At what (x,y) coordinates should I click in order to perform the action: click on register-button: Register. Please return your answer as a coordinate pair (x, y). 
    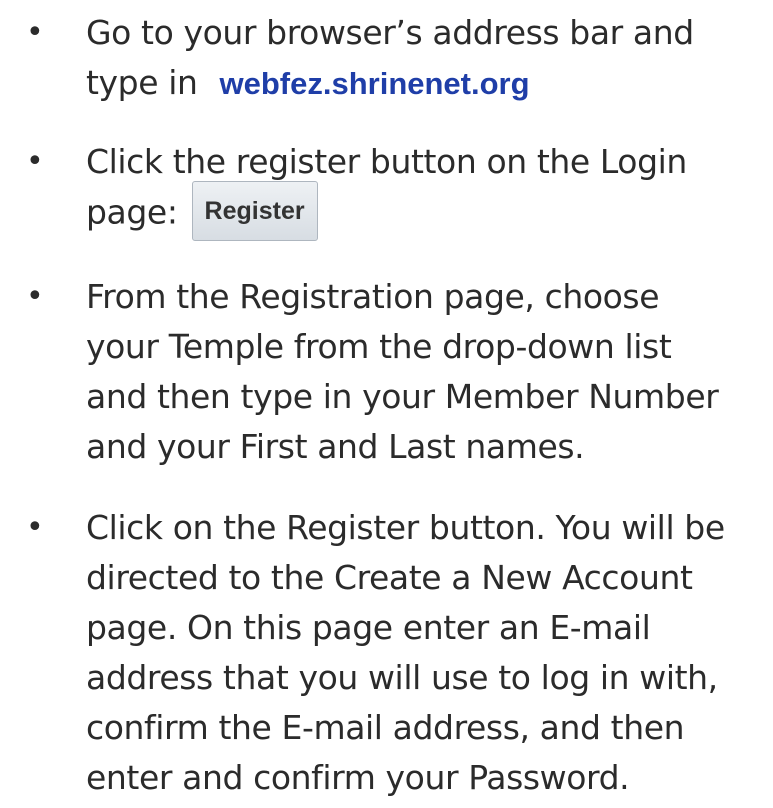
    Looking at the image, I should click on (254, 211).